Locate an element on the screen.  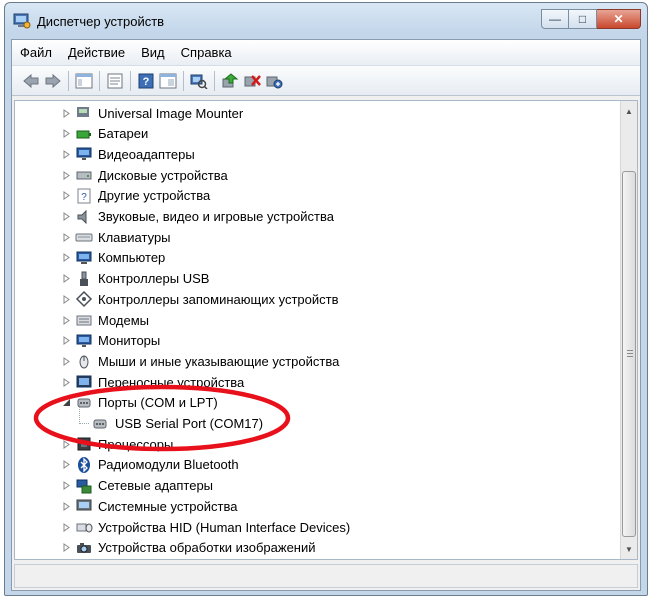
menu-action: Действие is located at coordinates (96, 52).